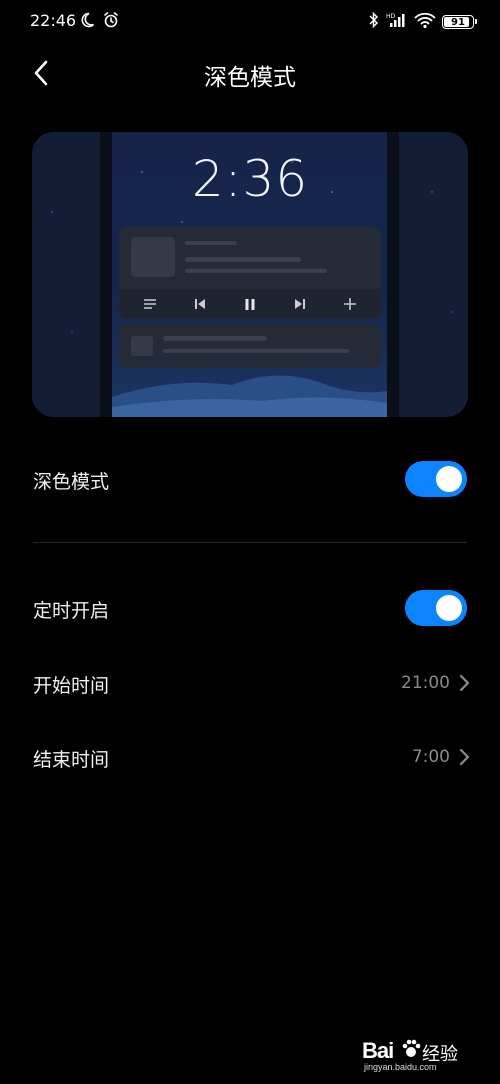 The width and height of the screenshot is (500, 1084). I want to click on baidu-watermark: Bai 经验 jingyan.baidu.com, so click(422, 1056).